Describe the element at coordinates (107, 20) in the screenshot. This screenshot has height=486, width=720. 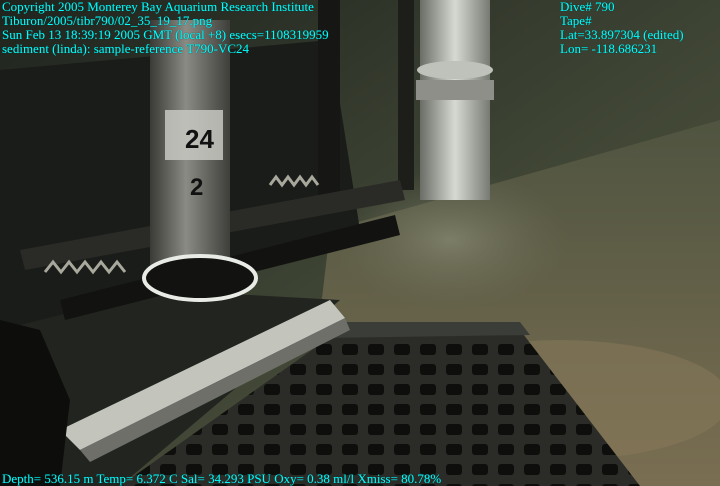
I see `overlay-line: Tiburon/2005/tibr790/02_35_19_17.png` at that location.